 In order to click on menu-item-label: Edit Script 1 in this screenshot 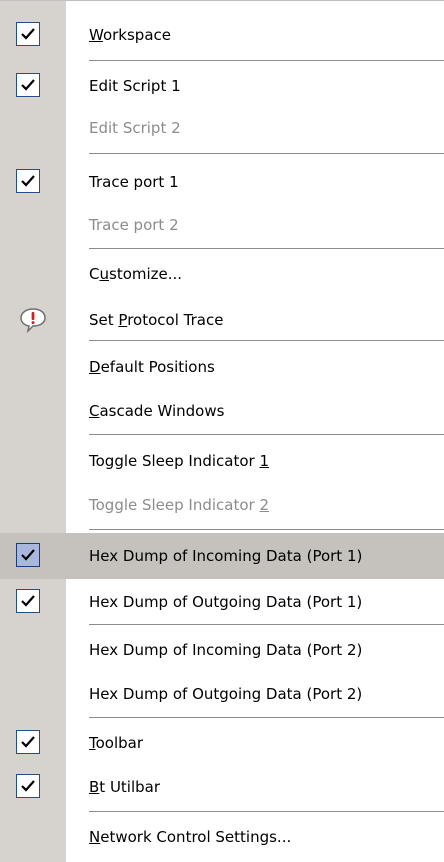, I will do `click(135, 86)`.